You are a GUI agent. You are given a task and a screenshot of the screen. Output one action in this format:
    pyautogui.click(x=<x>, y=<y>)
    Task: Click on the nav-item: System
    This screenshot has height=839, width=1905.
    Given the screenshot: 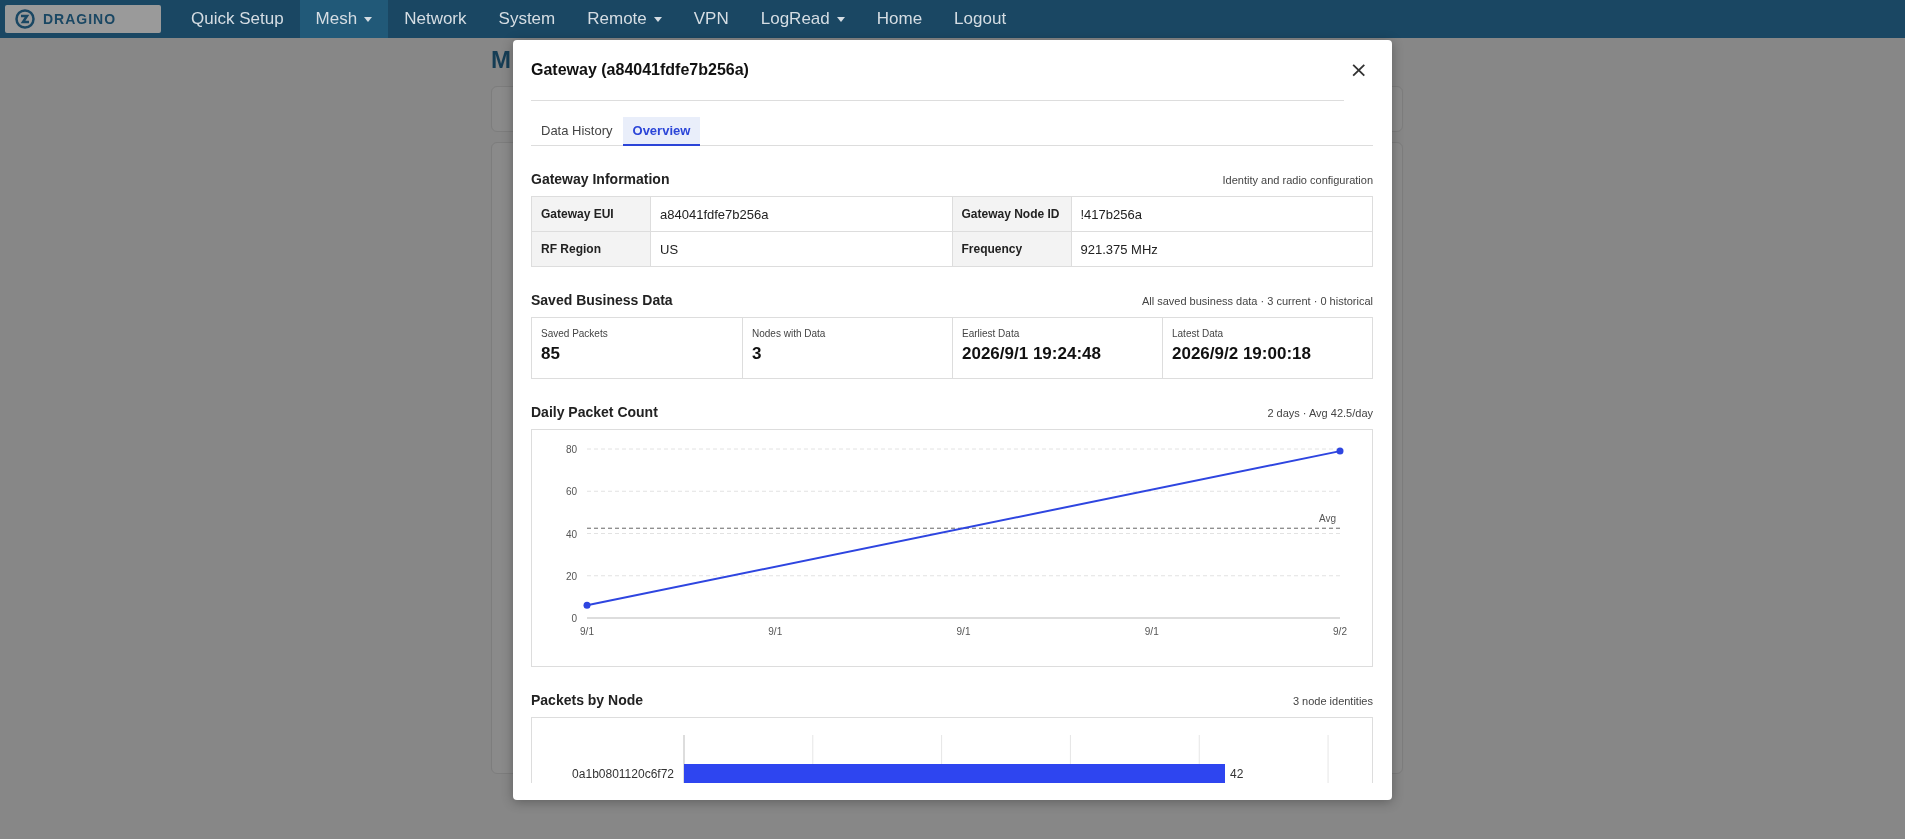 What is the action you would take?
    pyautogui.click(x=527, y=19)
    